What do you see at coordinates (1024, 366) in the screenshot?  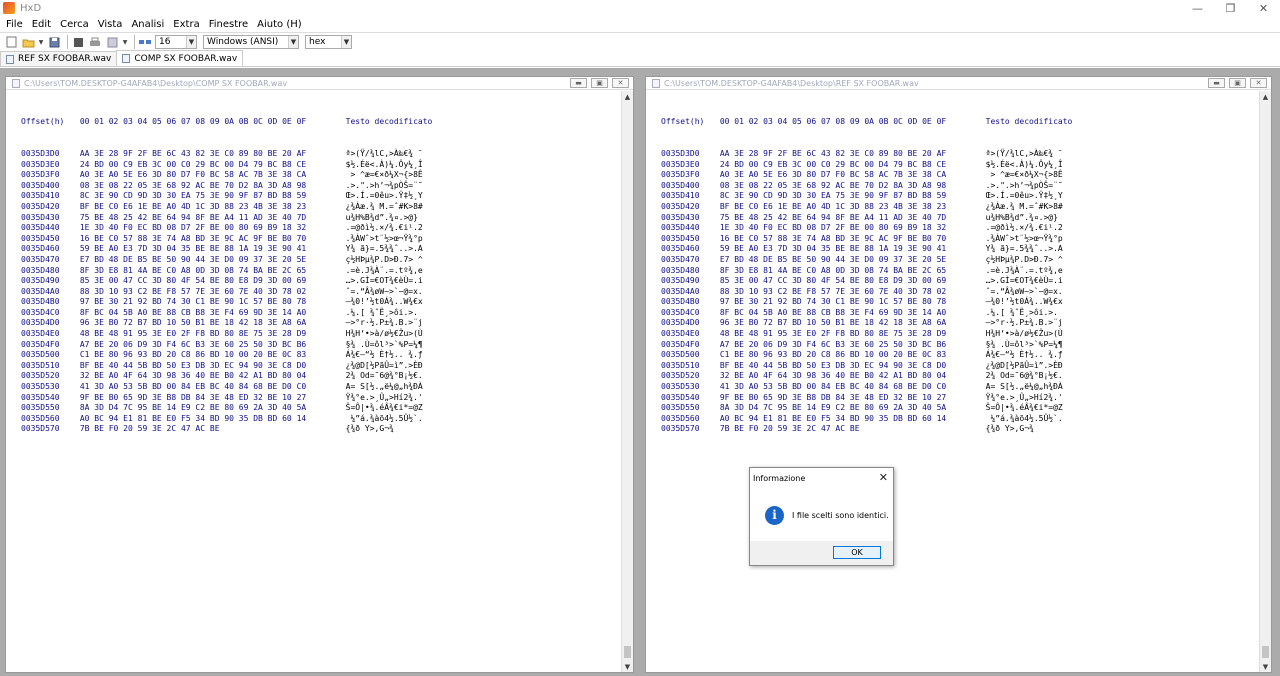 I see `row-decoded-text: ¿¾@D[½PãÛ=ì”.>ÈÐ` at bounding box center [1024, 366].